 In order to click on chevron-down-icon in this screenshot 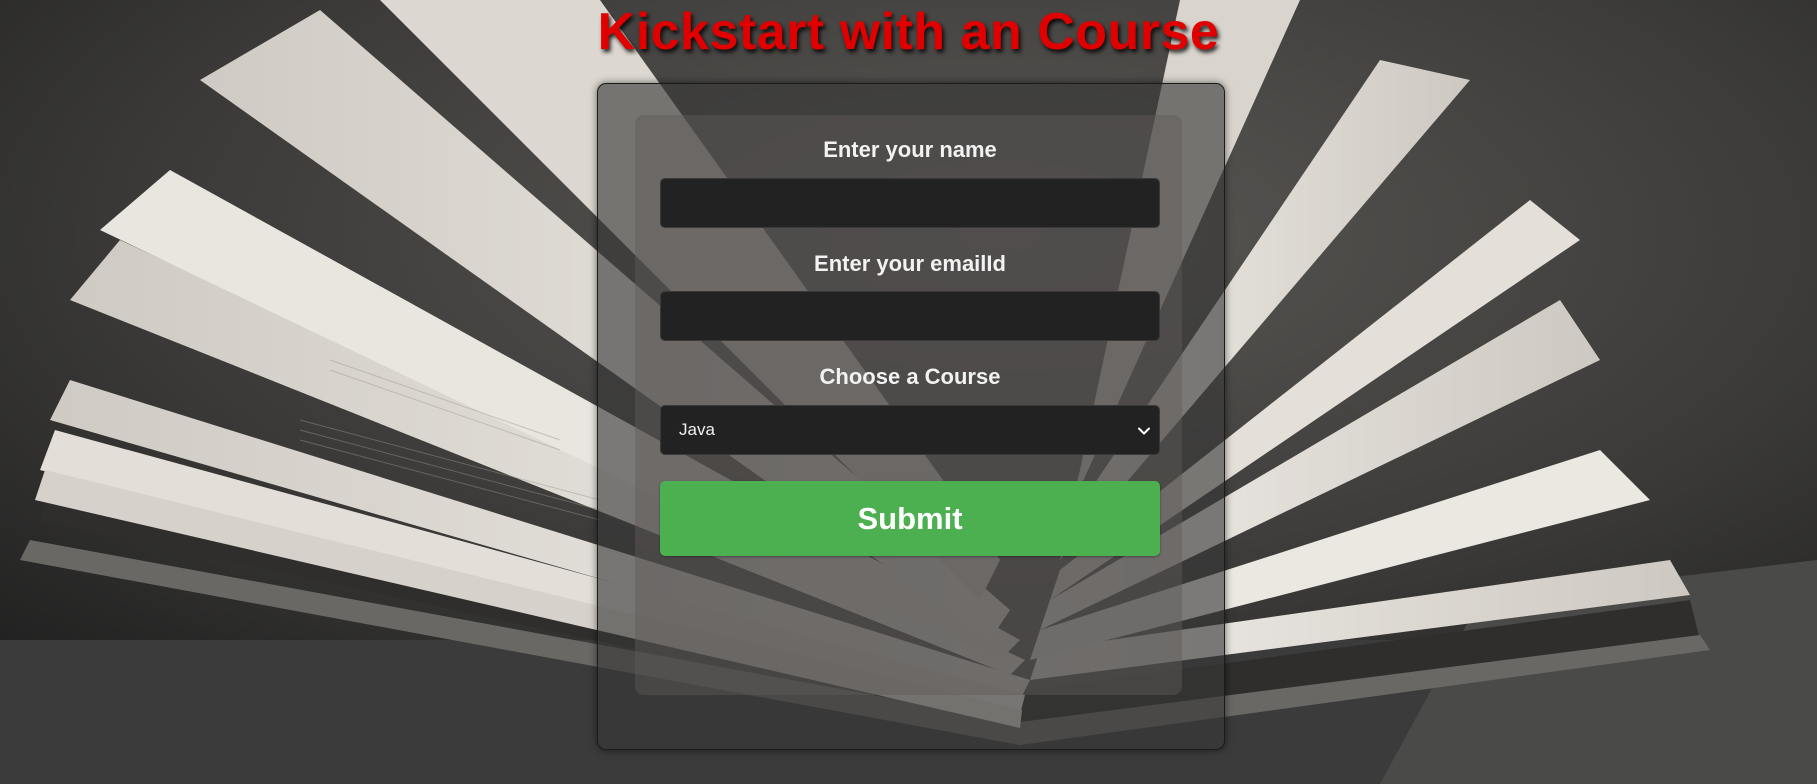, I will do `click(1144, 431)`.